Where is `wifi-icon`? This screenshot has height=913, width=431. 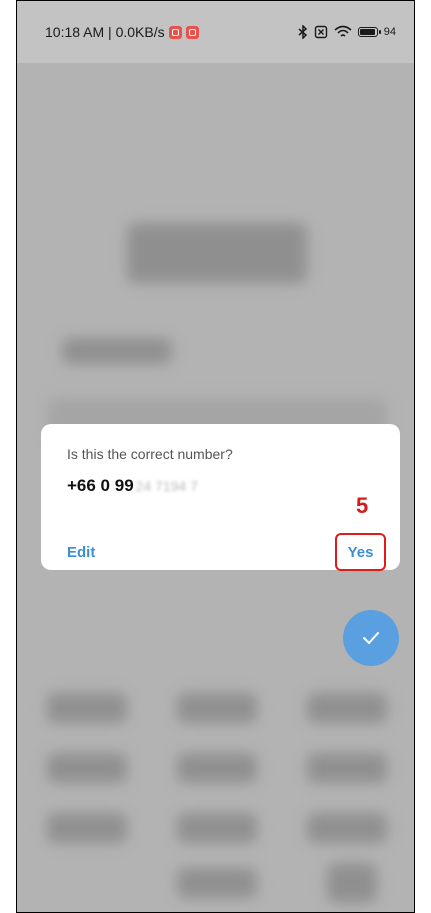
wifi-icon is located at coordinates (343, 31).